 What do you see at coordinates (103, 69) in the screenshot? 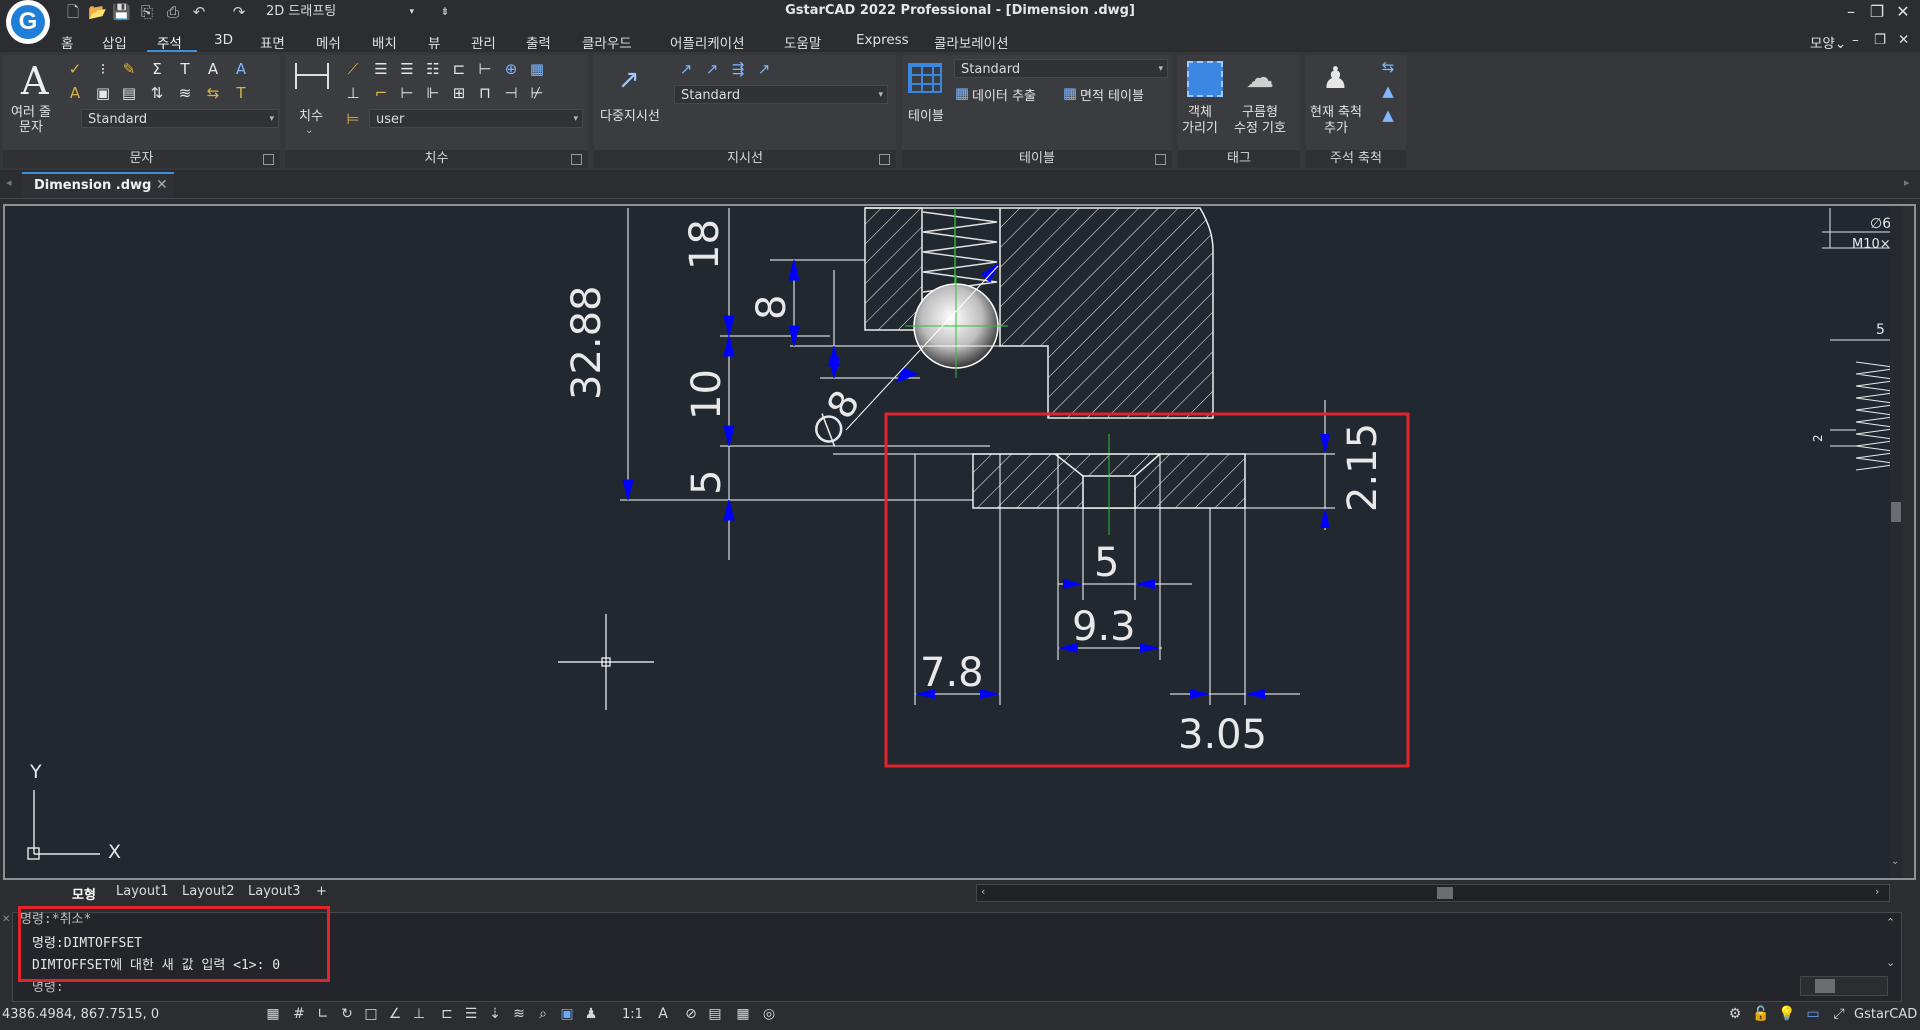
I see `text-align-icon: ⁝` at bounding box center [103, 69].